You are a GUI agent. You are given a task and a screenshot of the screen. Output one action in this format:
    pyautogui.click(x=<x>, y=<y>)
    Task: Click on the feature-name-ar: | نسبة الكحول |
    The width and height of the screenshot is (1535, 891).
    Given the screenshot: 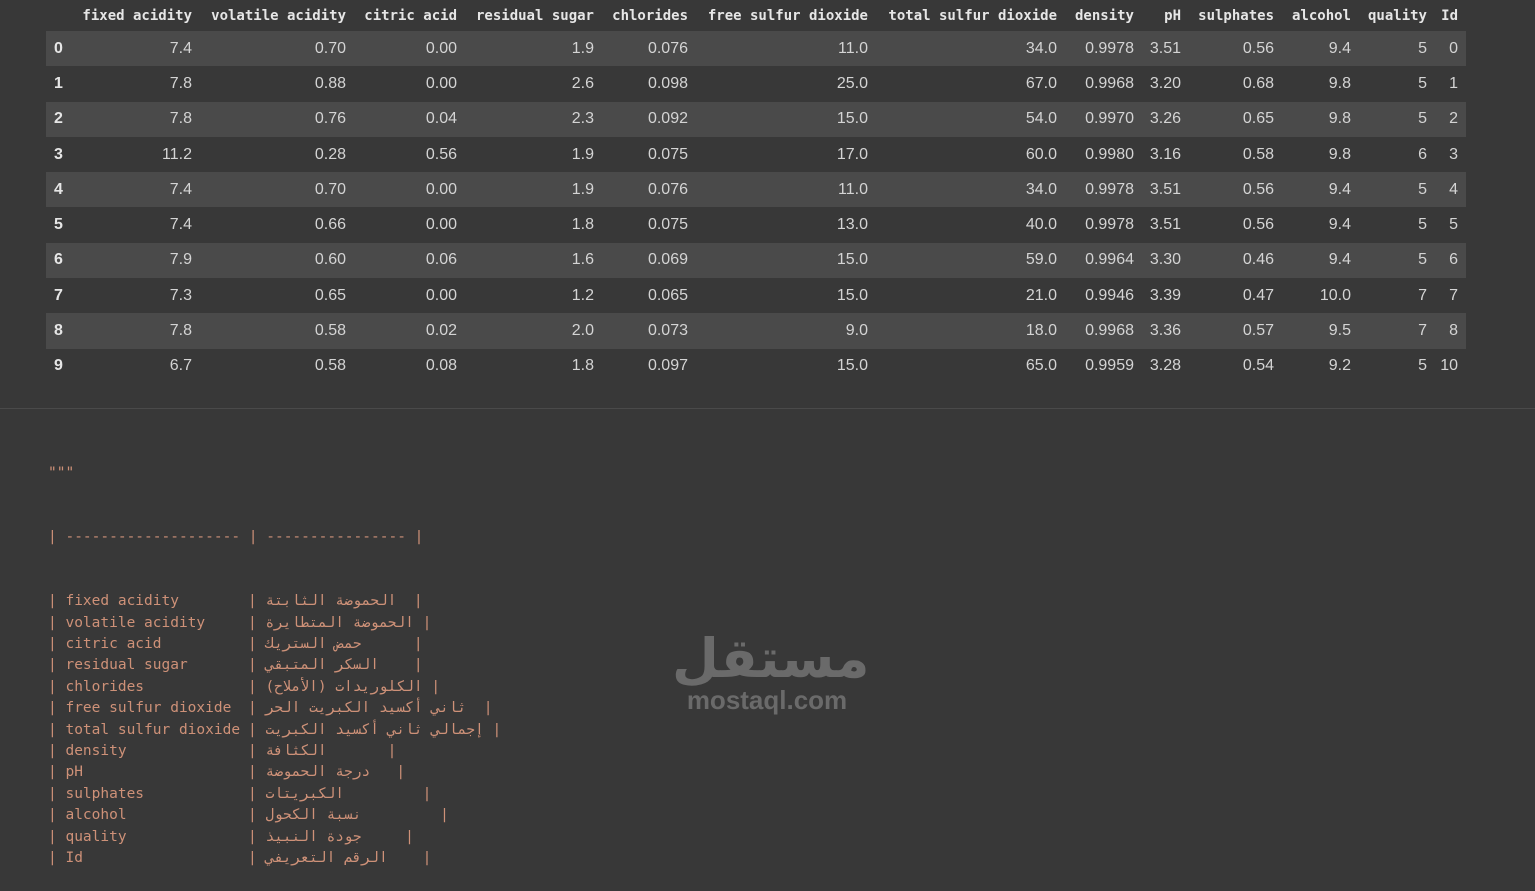 What is the action you would take?
    pyautogui.click(x=348, y=815)
    